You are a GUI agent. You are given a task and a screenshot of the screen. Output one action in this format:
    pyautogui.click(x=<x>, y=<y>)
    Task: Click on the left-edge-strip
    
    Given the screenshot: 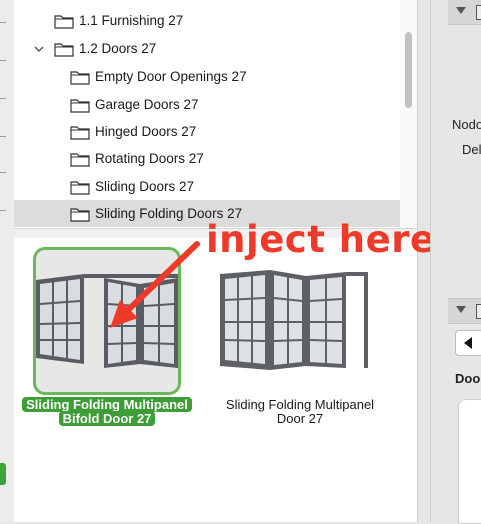 What is the action you would take?
    pyautogui.click(x=7, y=261)
    